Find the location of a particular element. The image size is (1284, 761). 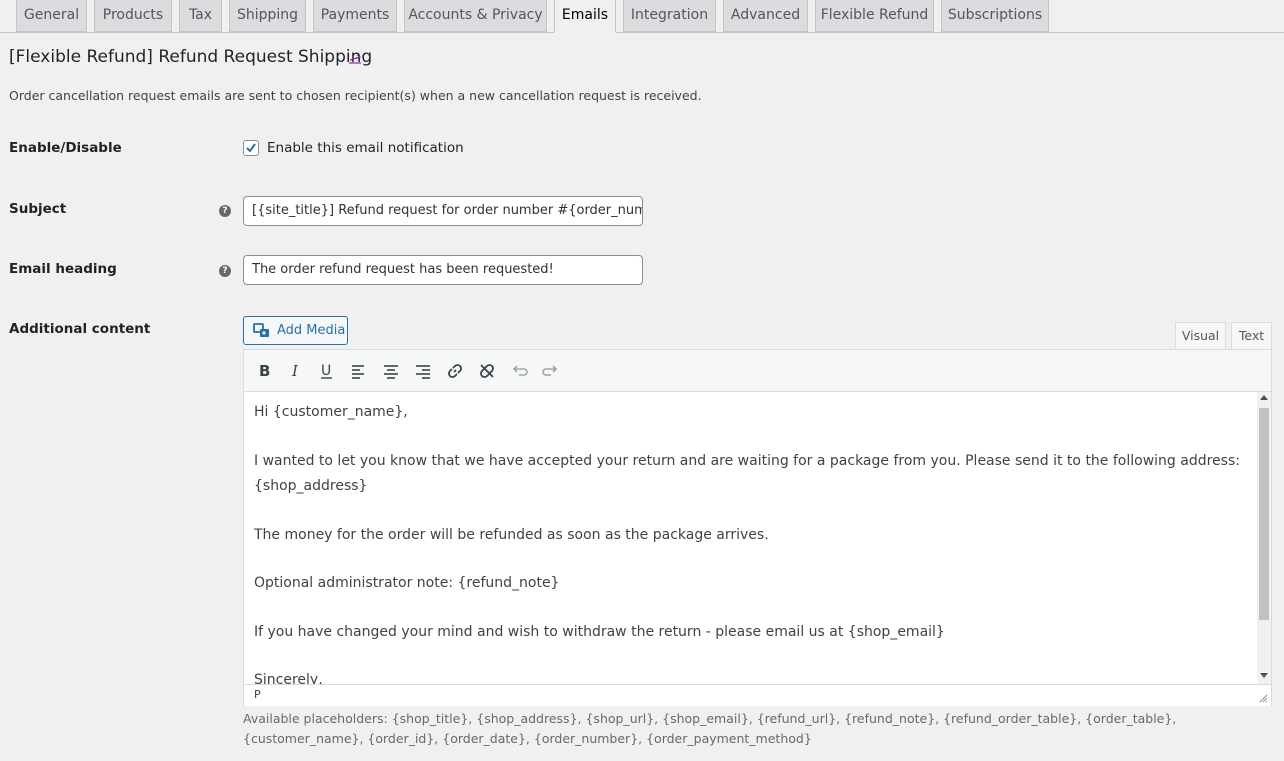

bold-icon: B is located at coordinates (264, 371).